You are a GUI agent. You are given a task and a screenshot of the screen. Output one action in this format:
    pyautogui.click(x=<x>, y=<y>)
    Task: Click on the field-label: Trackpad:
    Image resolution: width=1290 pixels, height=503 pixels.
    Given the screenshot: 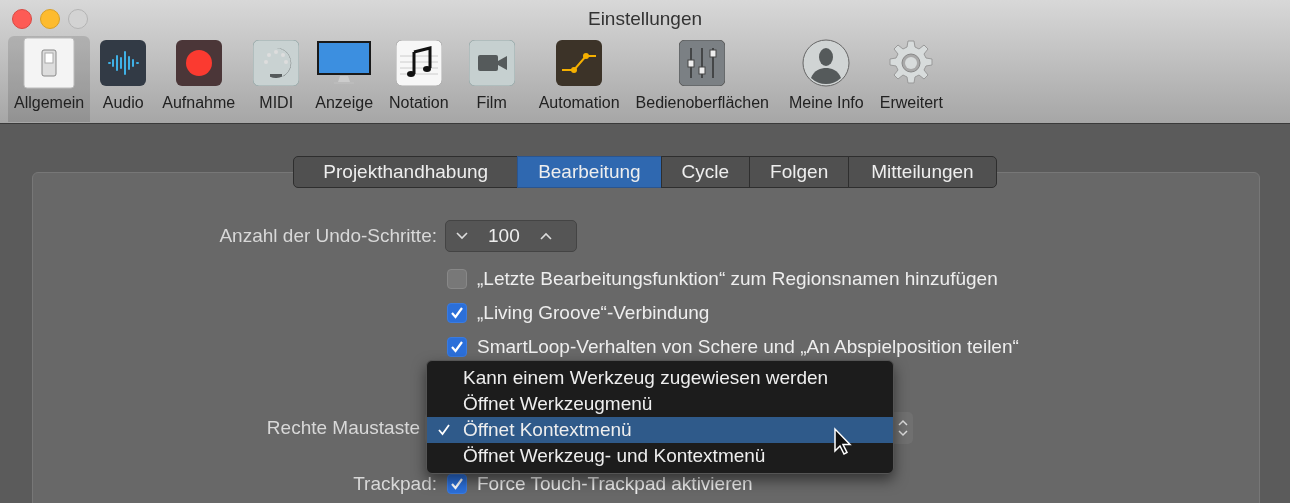 What is the action you would take?
    pyautogui.click(x=394, y=484)
    